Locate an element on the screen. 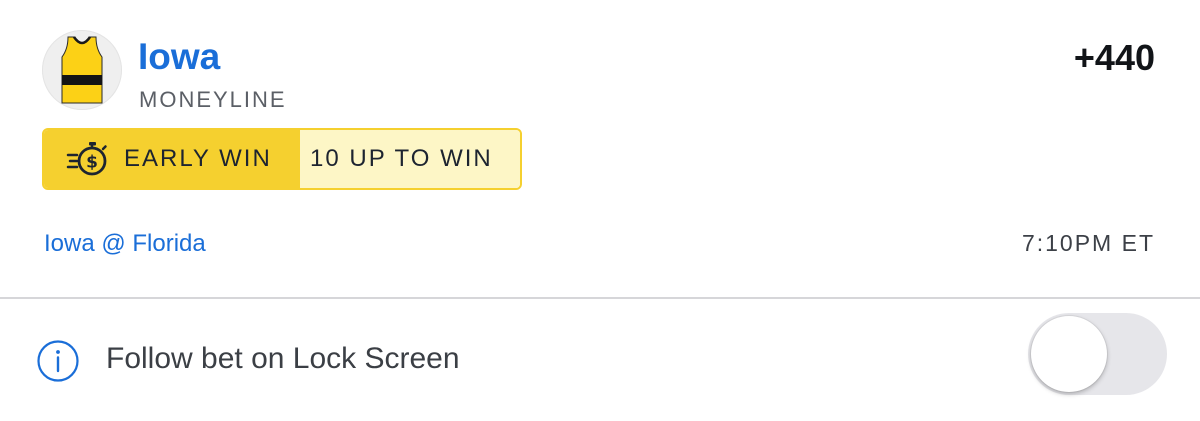 The height and width of the screenshot is (421, 1200). matchup-link: Iowa @ Florida is located at coordinates (125, 244).